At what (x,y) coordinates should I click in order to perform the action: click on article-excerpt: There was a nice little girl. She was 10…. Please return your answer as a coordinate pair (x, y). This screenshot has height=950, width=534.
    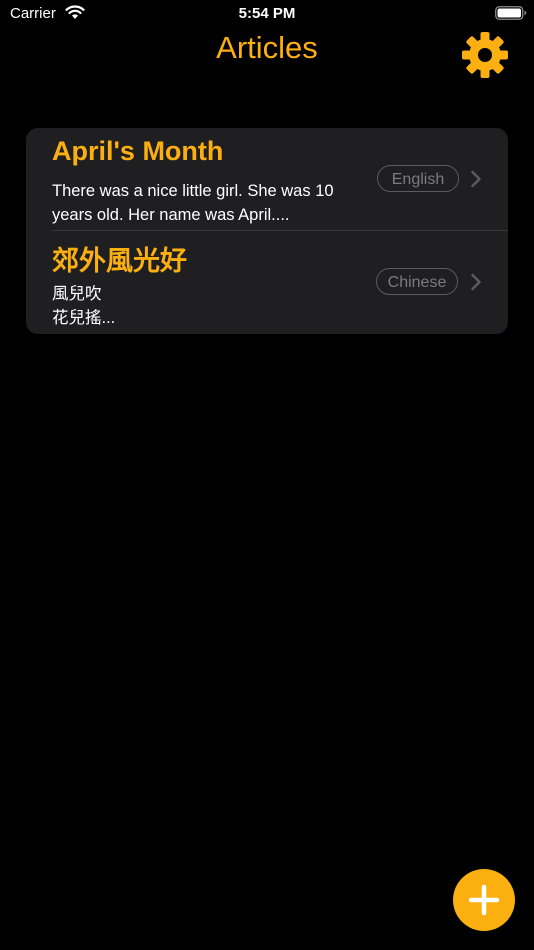
    Looking at the image, I should click on (193, 203).